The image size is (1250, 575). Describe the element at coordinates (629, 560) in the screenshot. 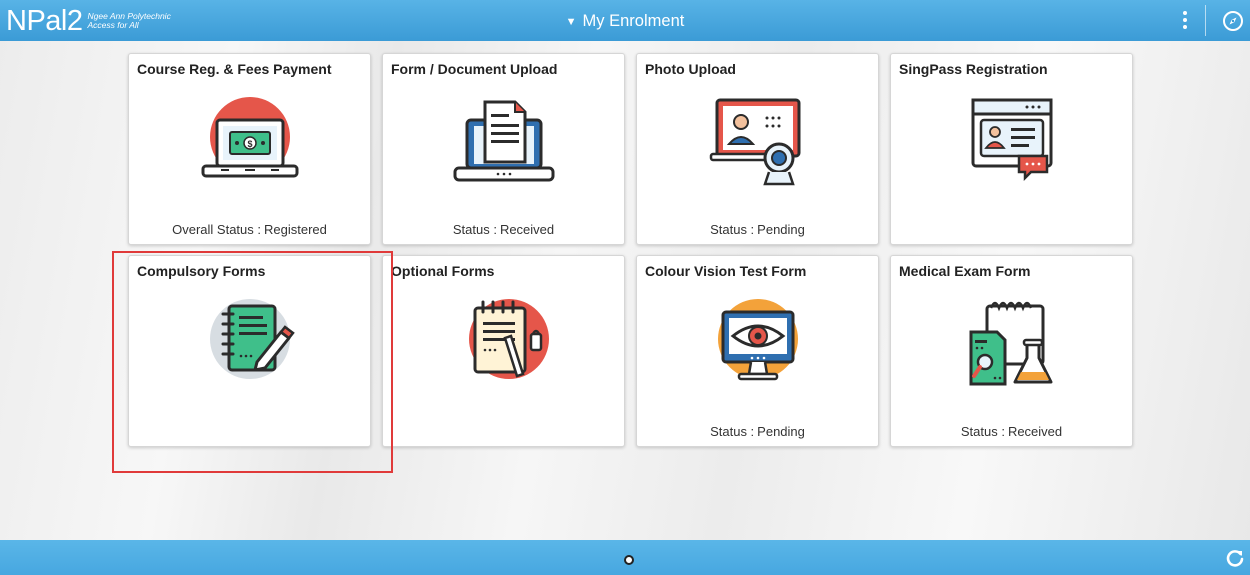

I see `page-dot-icon` at that location.